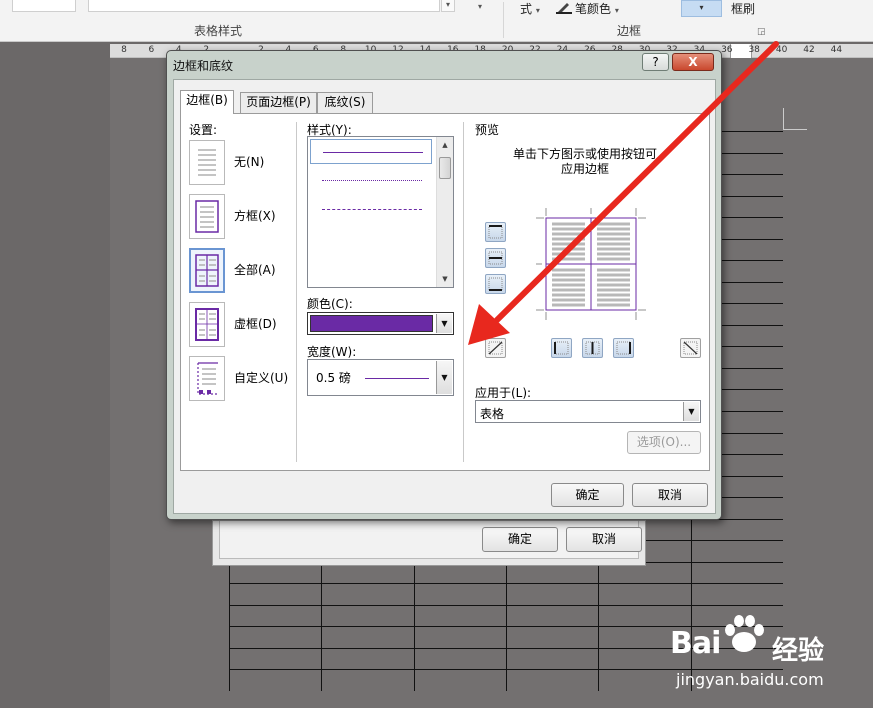 This screenshot has height=708, width=873. What do you see at coordinates (695, 643) in the screenshot?
I see `watermark-brand: Bai` at bounding box center [695, 643].